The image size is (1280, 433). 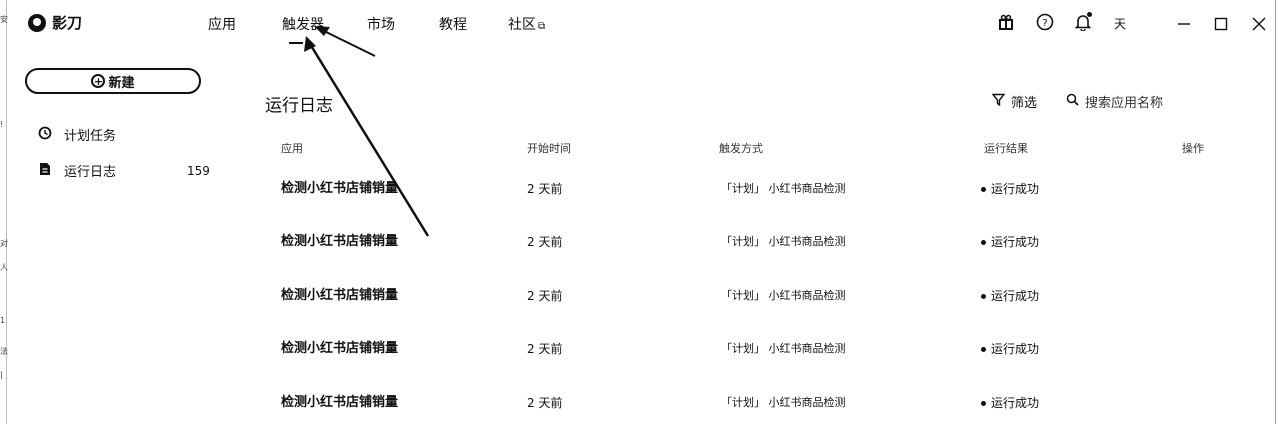 What do you see at coordinates (4, 212) in the screenshot?
I see `left-window-edge: 安! 对人 1 法 |` at bounding box center [4, 212].